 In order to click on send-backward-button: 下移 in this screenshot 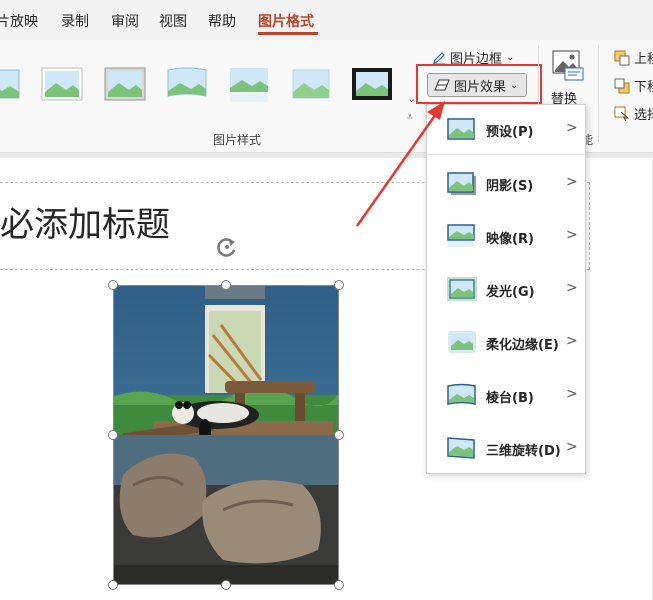, I will do `click(633, 85)`.